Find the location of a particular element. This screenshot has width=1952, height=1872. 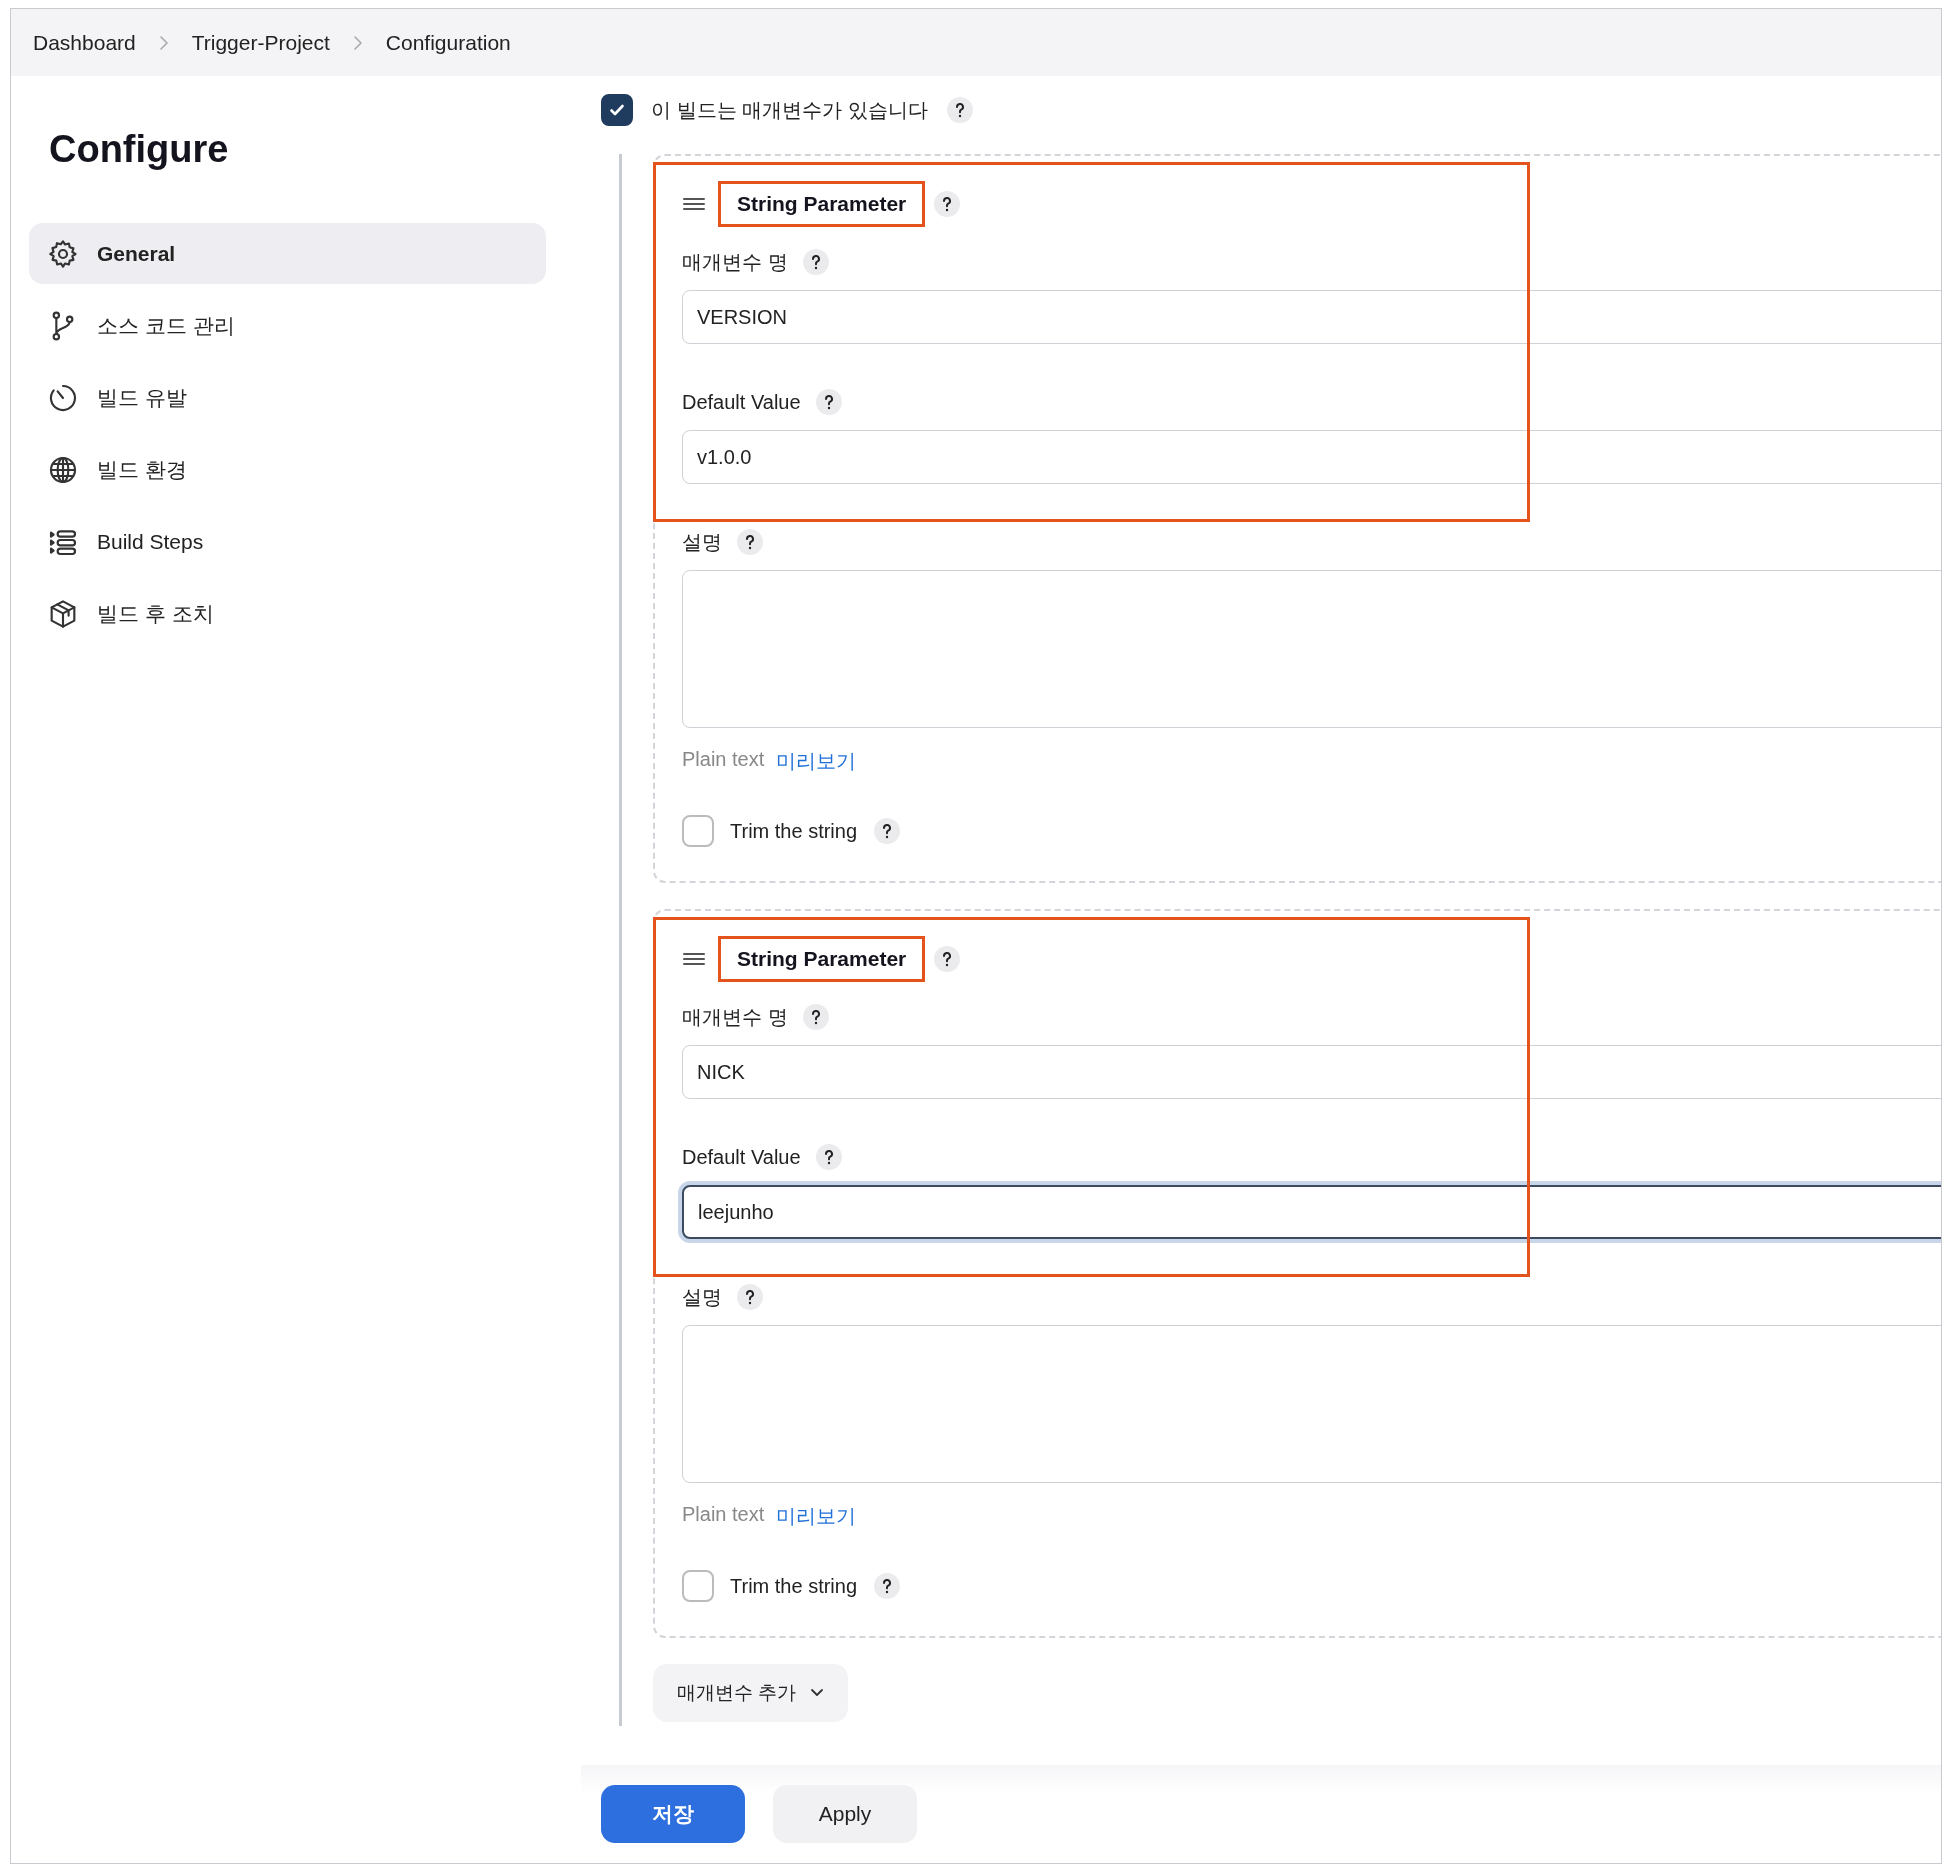

add-parameter-button: 매개변수 추가 is located at coordinates (751, 1693).